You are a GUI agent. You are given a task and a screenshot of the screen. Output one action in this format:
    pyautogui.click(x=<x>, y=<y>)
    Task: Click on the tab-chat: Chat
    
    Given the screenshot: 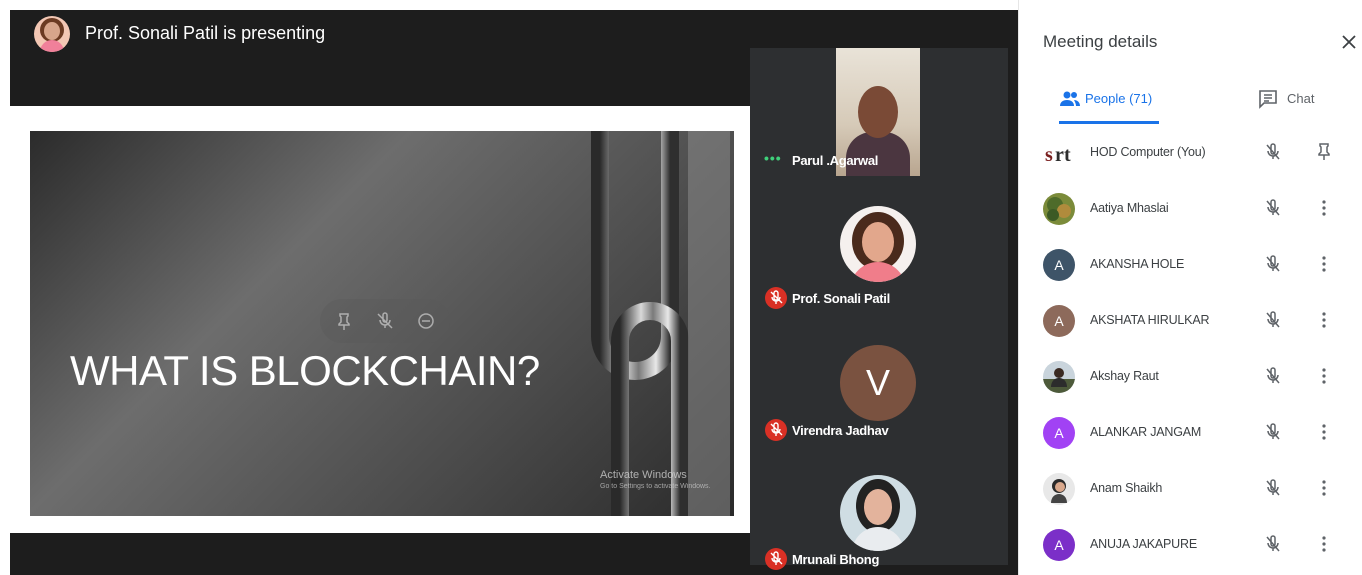 What is the action you would take?
    pyautogui.click(x=1297, y=103)
    